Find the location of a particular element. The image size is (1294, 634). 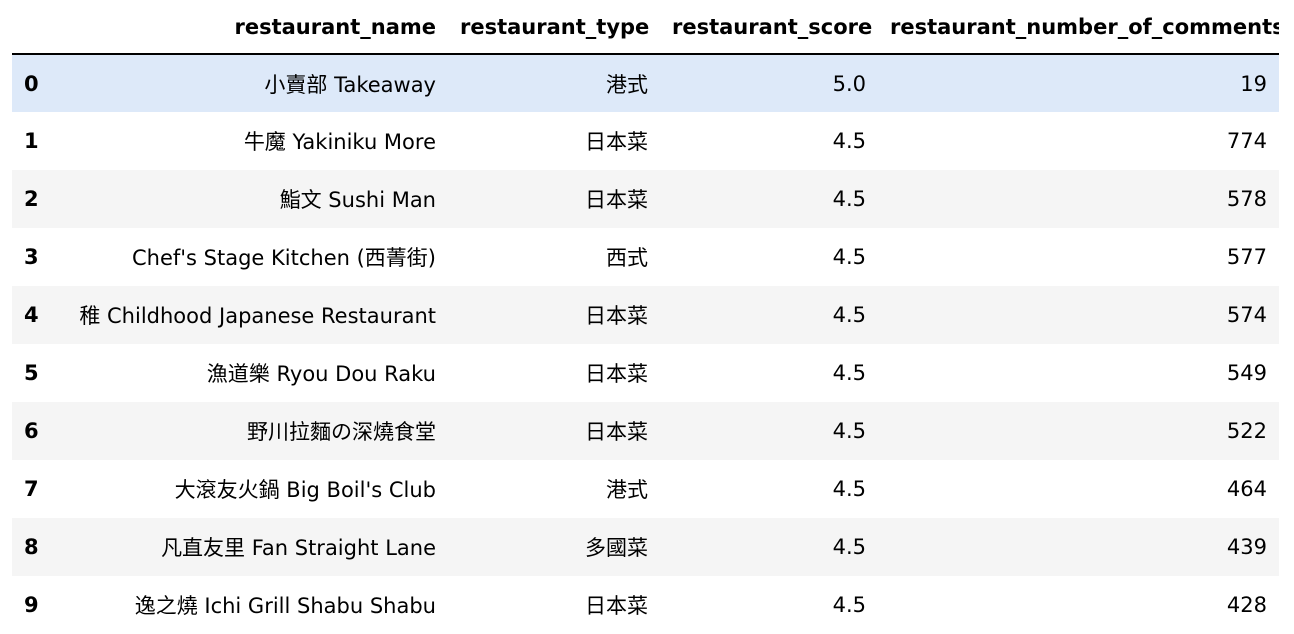

cell-restaurant-number-of-comments: 774 is located at coordinates (1246, 141).